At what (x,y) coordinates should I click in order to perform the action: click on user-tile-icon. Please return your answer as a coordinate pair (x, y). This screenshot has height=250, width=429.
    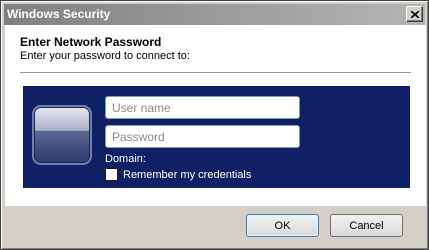
    Looking at the image, I should click on (62, 135).